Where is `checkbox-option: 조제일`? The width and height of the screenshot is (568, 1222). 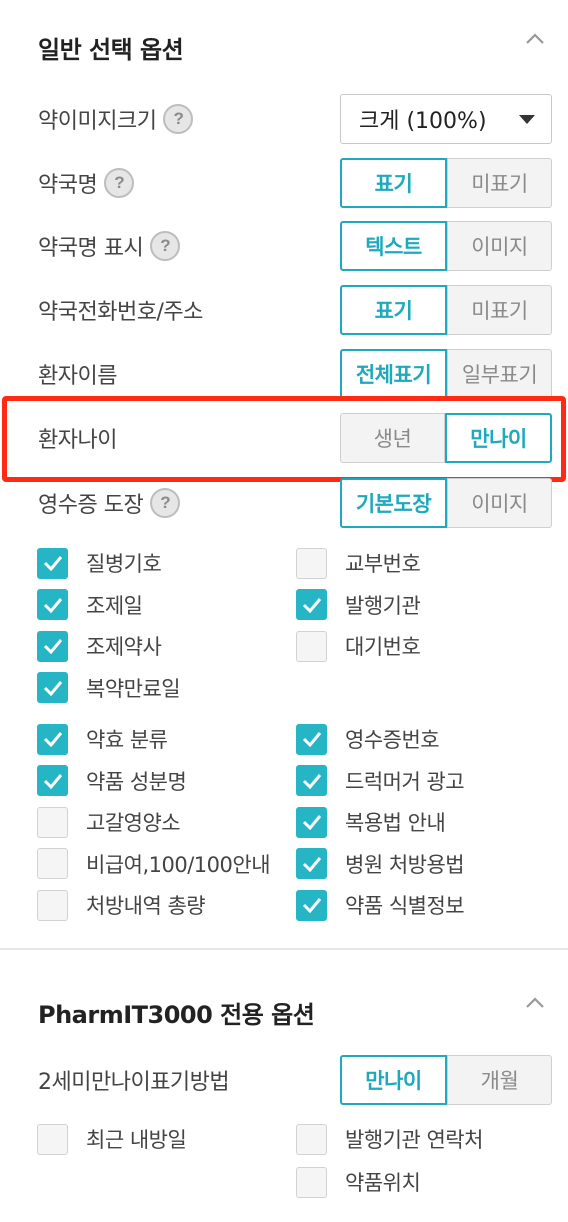
checkbox-option: 조제일 is located at coordinates (90, 605).